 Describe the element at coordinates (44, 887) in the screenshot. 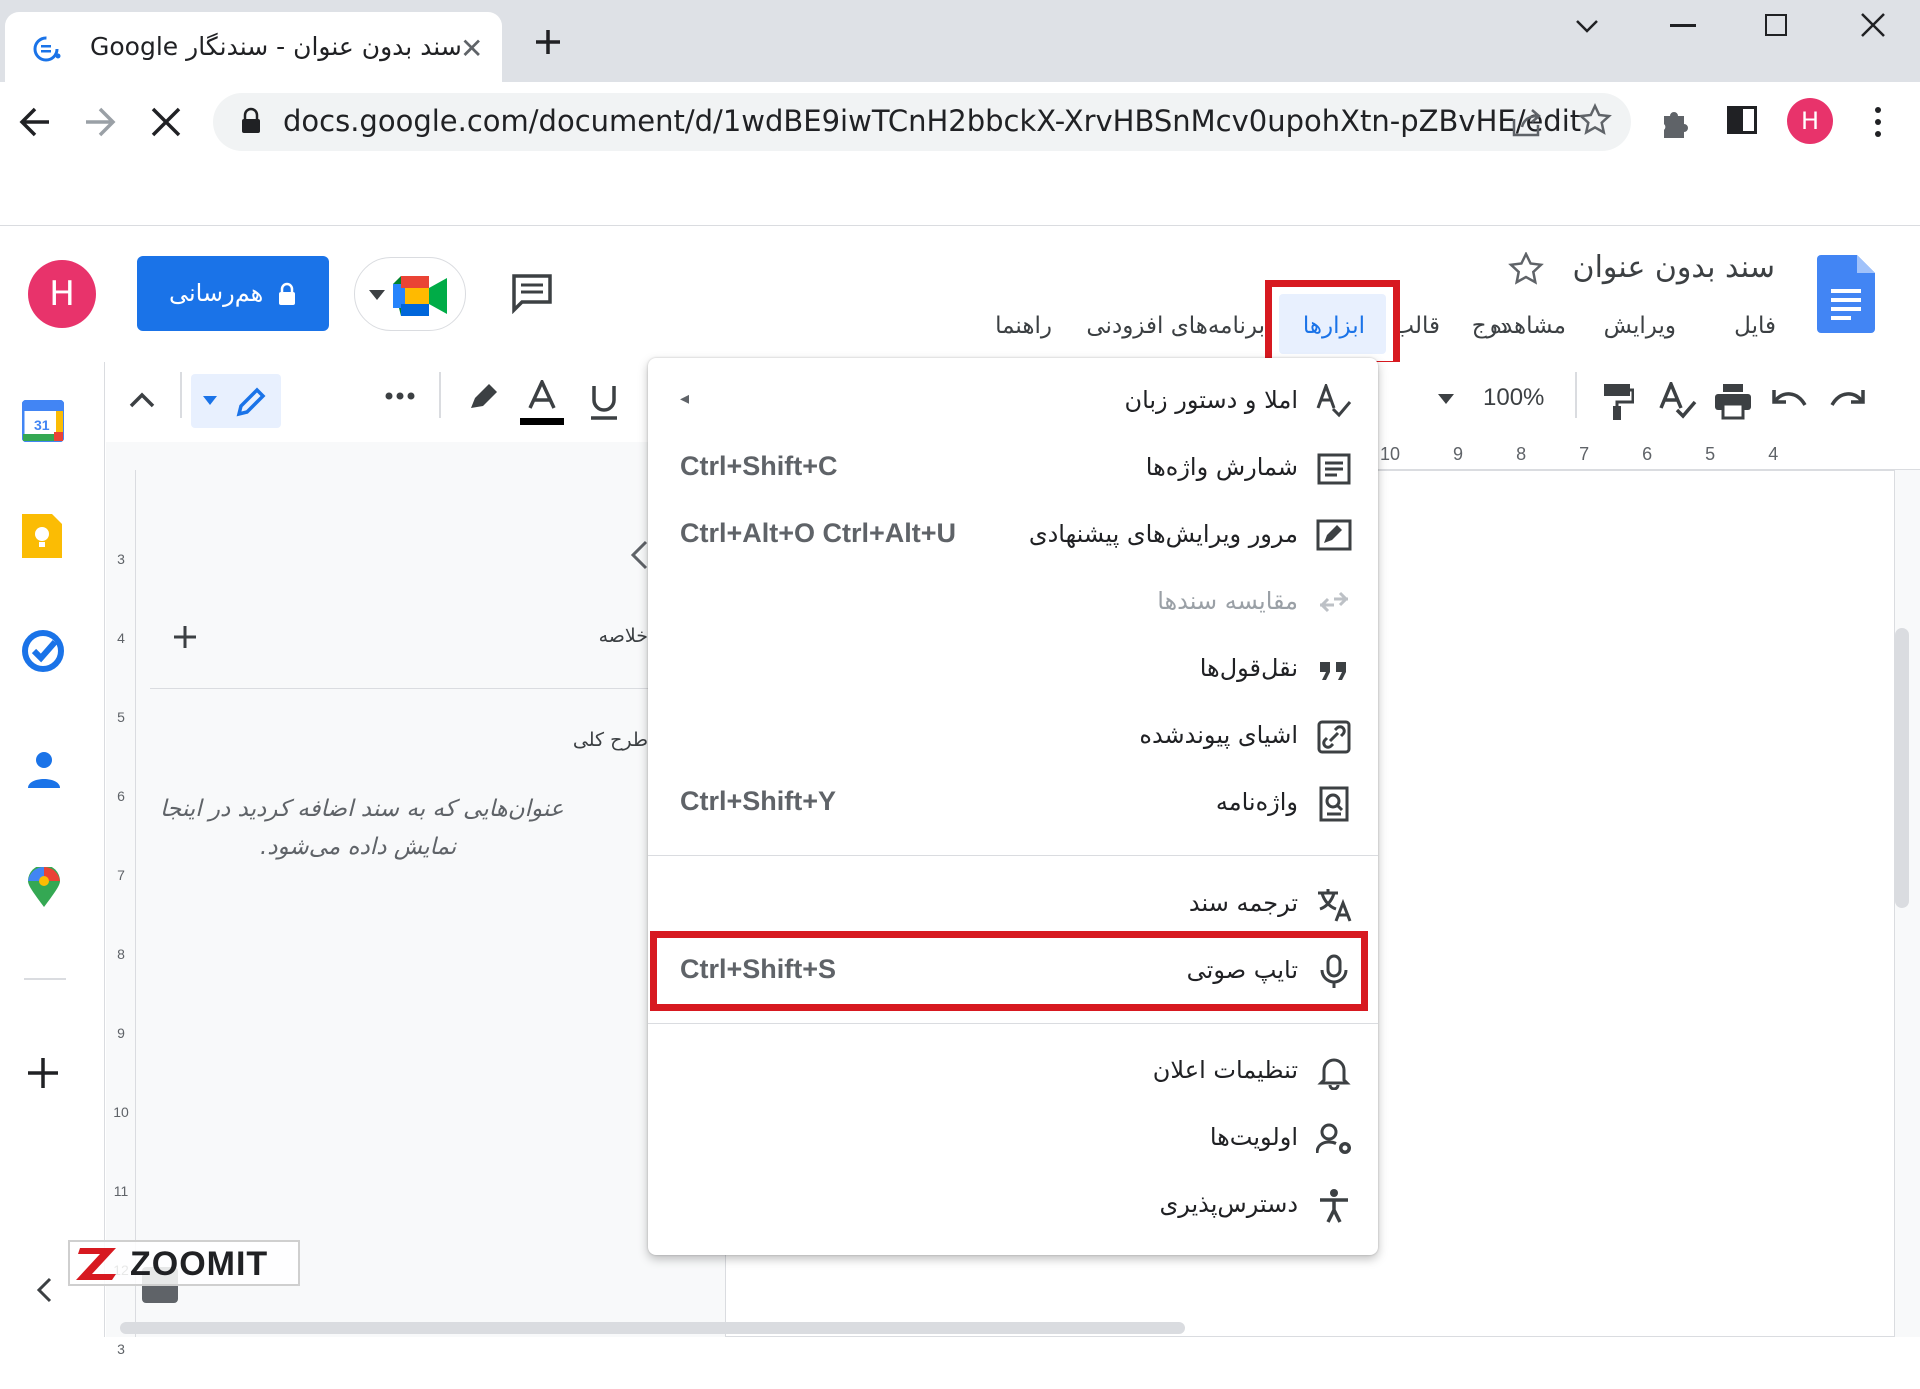

I see `maps-icon` at that location.